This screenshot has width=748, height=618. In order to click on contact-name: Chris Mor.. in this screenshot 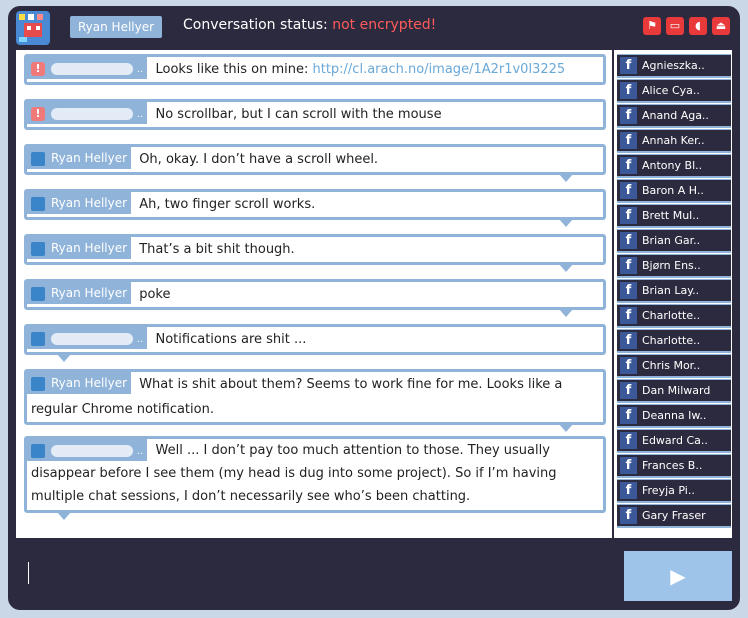, I will do `click(671, 365)`.